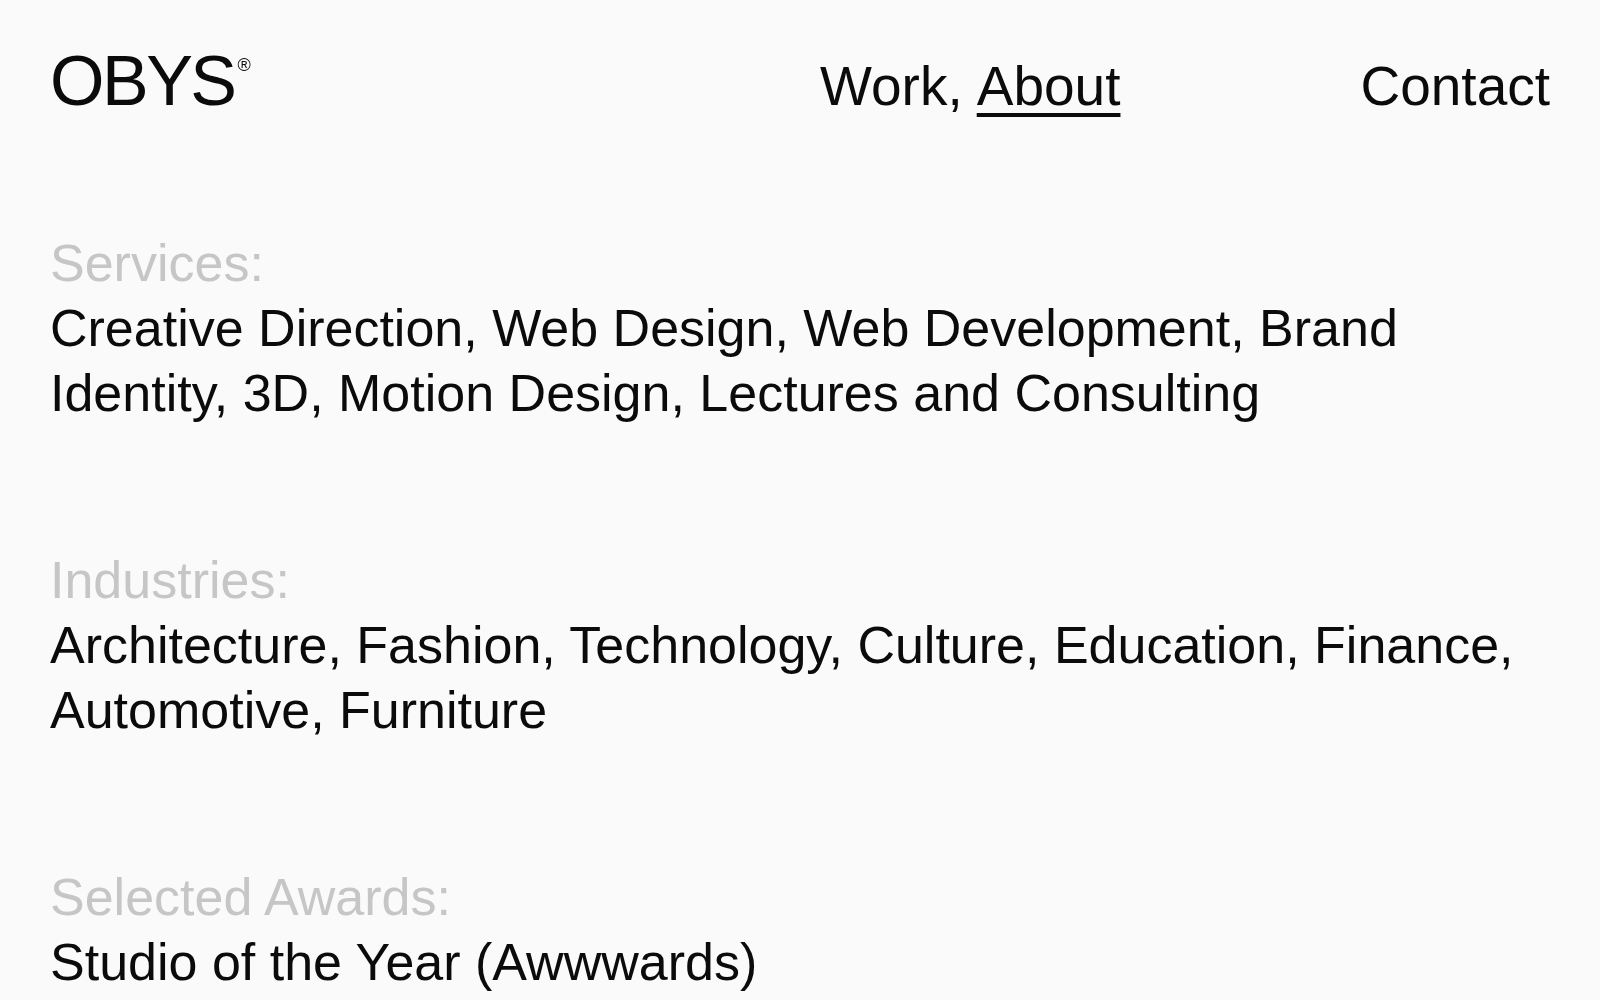 This screenshot has width=1600, height=1000. Describe the element at coordinates (404, 962) in the screenshot. I see `section-text: Studio of the Year (Awwwards)` at that location.